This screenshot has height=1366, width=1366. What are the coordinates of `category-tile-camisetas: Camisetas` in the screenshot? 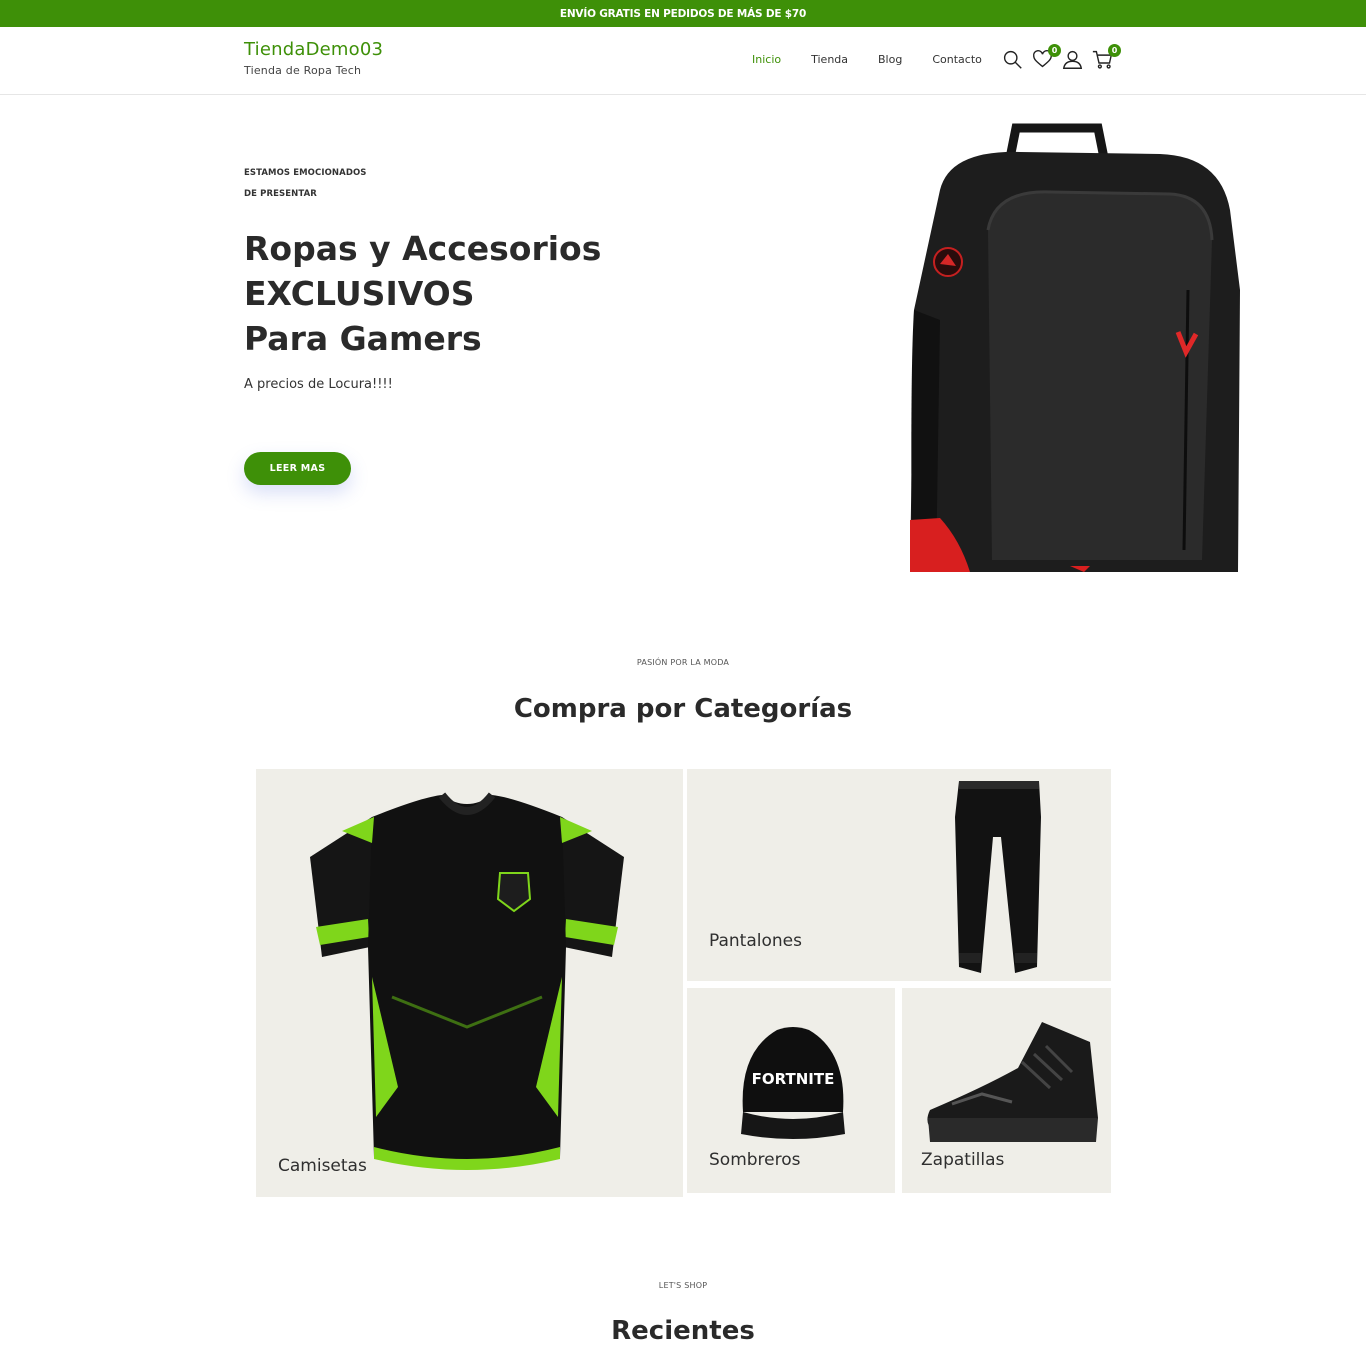 It's located at (469, 983).